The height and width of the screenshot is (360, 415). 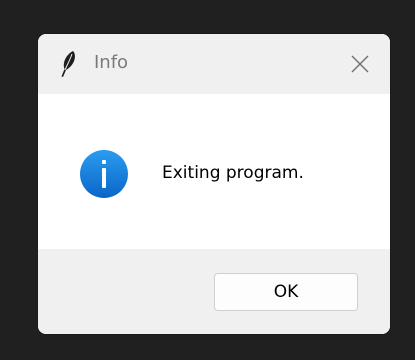 I want to click on title-bar: Info, so click(x=214, y=64).